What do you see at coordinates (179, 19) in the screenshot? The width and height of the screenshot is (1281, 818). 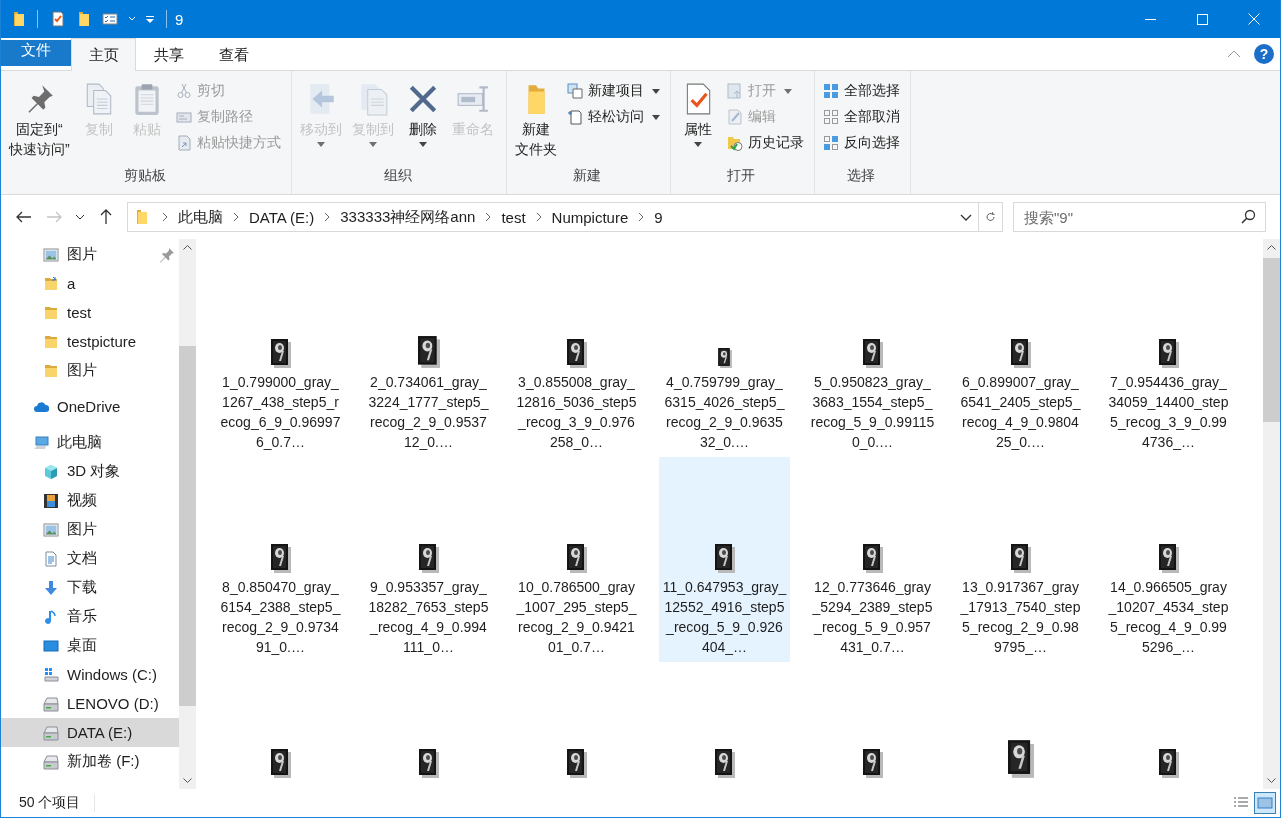 I see `window-title: 9` at bounding box center [179, 19].